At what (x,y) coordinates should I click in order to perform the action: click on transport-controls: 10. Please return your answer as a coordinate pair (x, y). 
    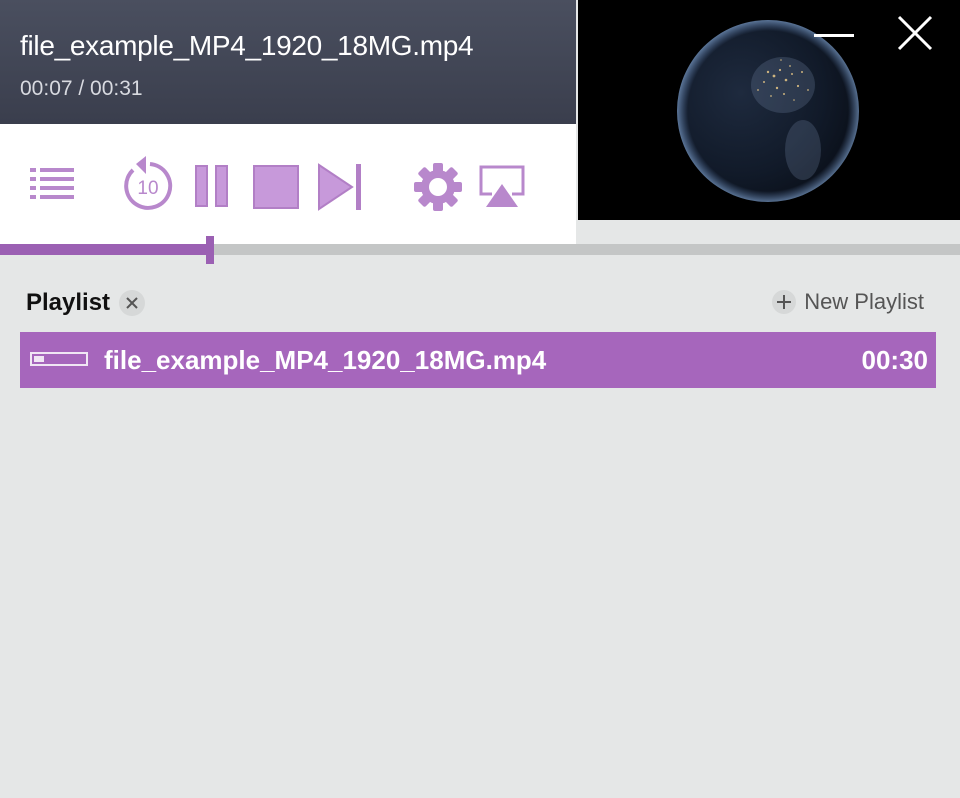
    Looking at the image, I should click on (288, 172).